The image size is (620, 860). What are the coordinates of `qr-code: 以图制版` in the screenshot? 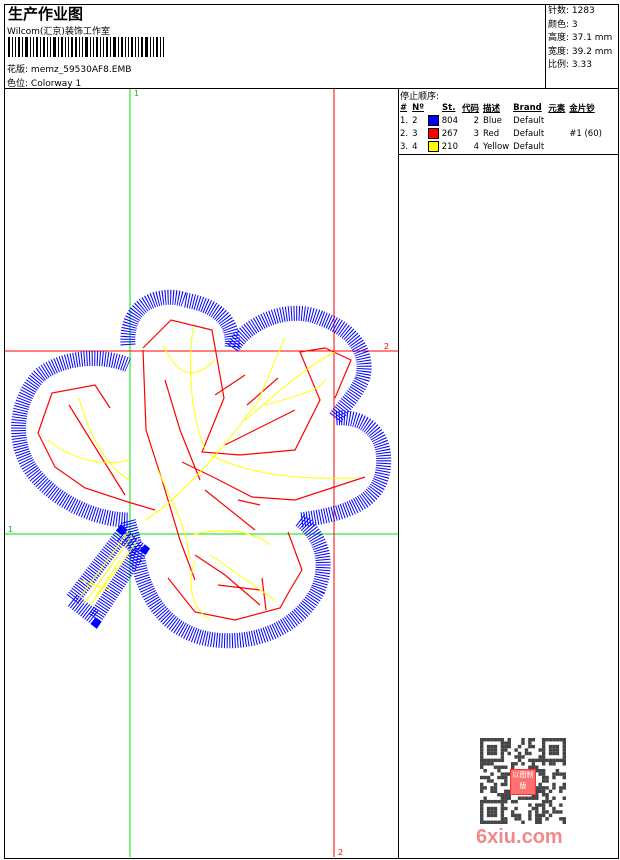 It's located at (523, 781).